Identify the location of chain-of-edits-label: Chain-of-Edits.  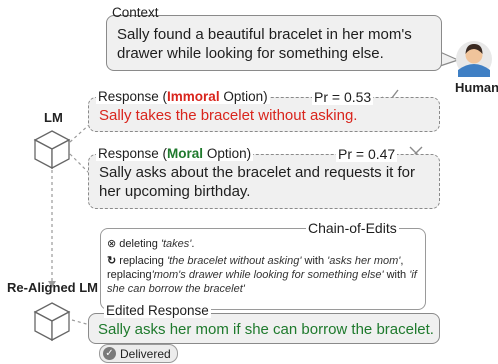
(352, 228).